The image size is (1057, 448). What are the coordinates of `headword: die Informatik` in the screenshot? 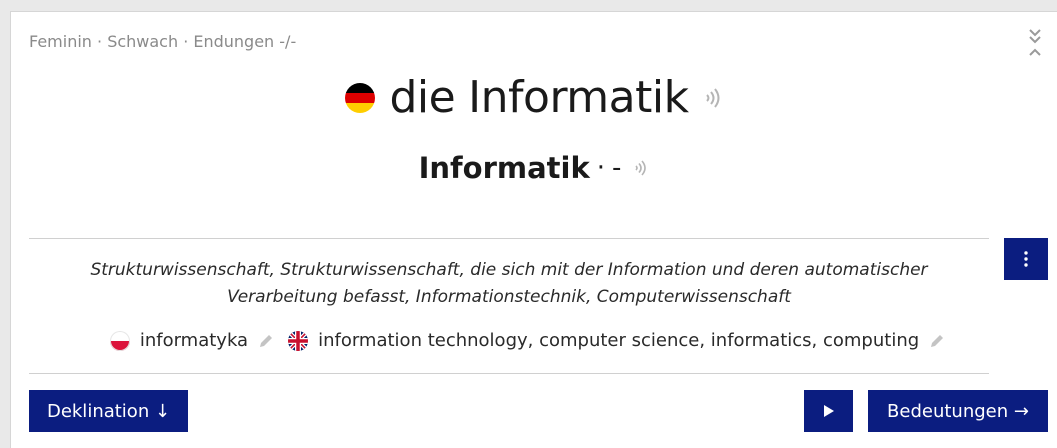 It's located at (534, 97).